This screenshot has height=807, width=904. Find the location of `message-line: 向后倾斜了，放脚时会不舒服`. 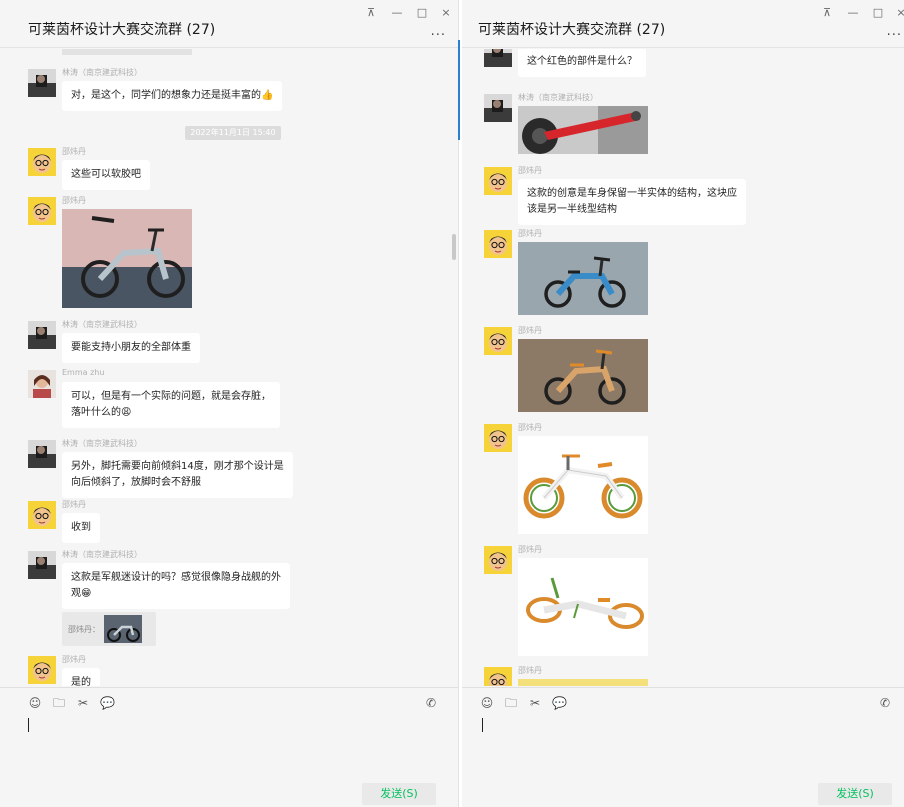

message-line: 向后倾斜了，放脚时会不舒服 is located at coordinates (136, 482).